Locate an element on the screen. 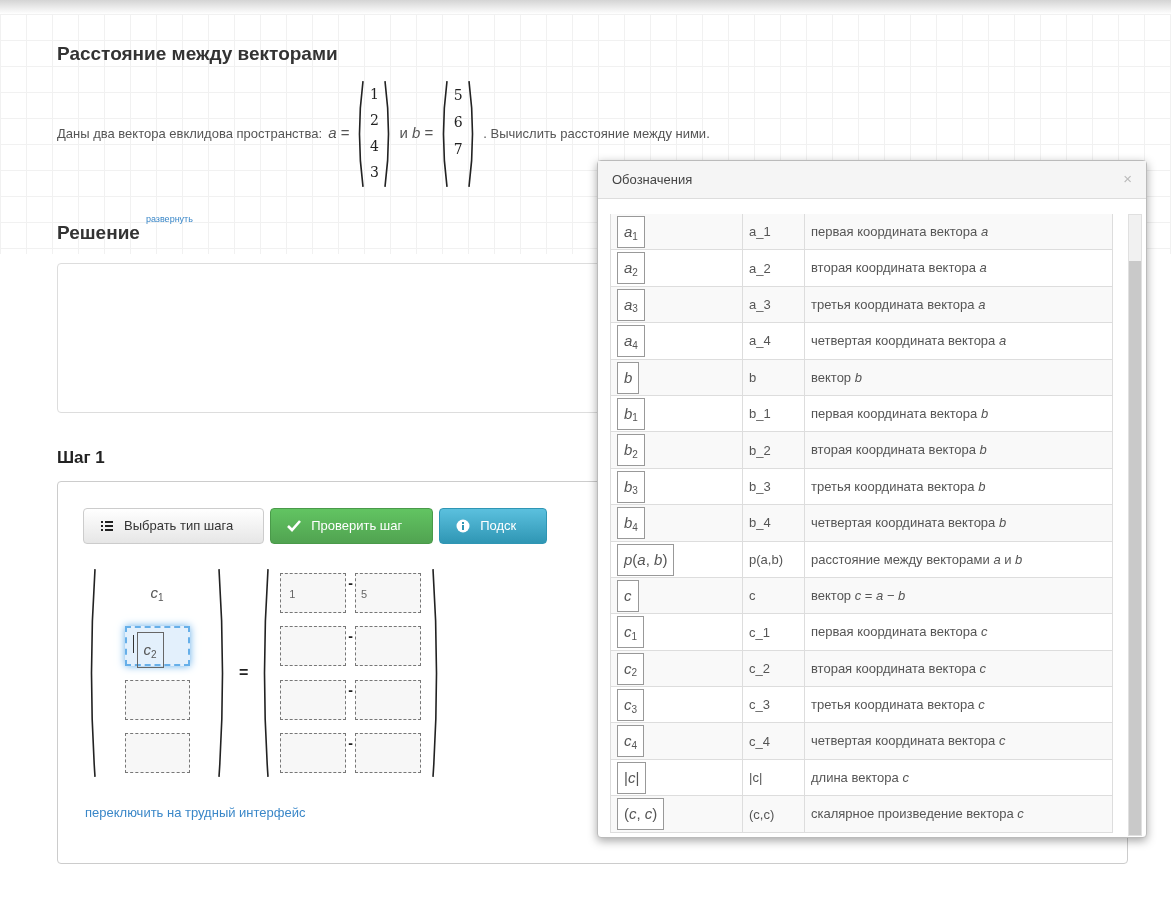 This screenshot has height=897, width=1171. symbol-button: |c| is located at coordinates (632, 777).